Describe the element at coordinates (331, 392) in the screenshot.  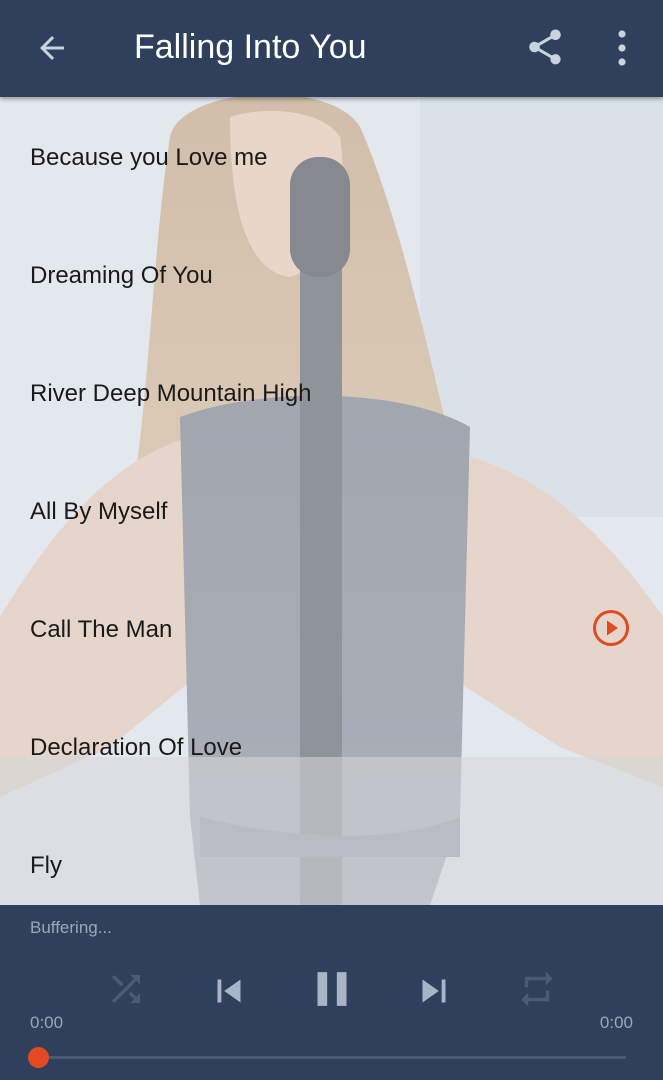
I see `list-item: River Deep Mountain High` at that location.